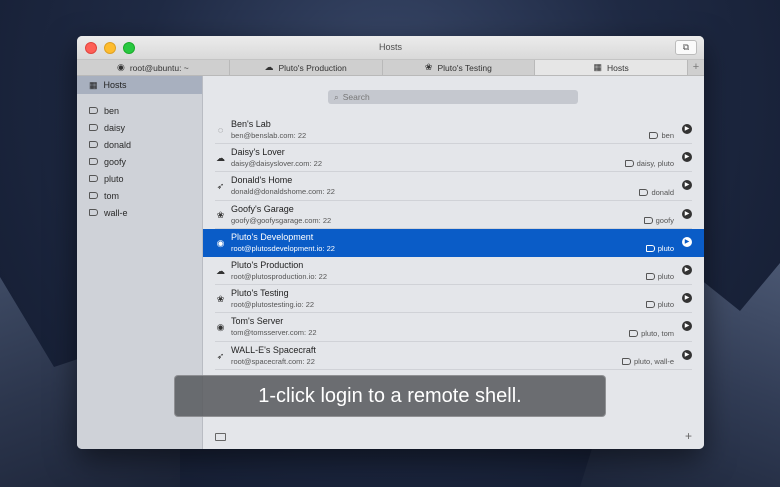 The image size is (780, 487). I want to click on tab-pluto-s-testing: ❀ Pluto's Testing, so click(459, 67).